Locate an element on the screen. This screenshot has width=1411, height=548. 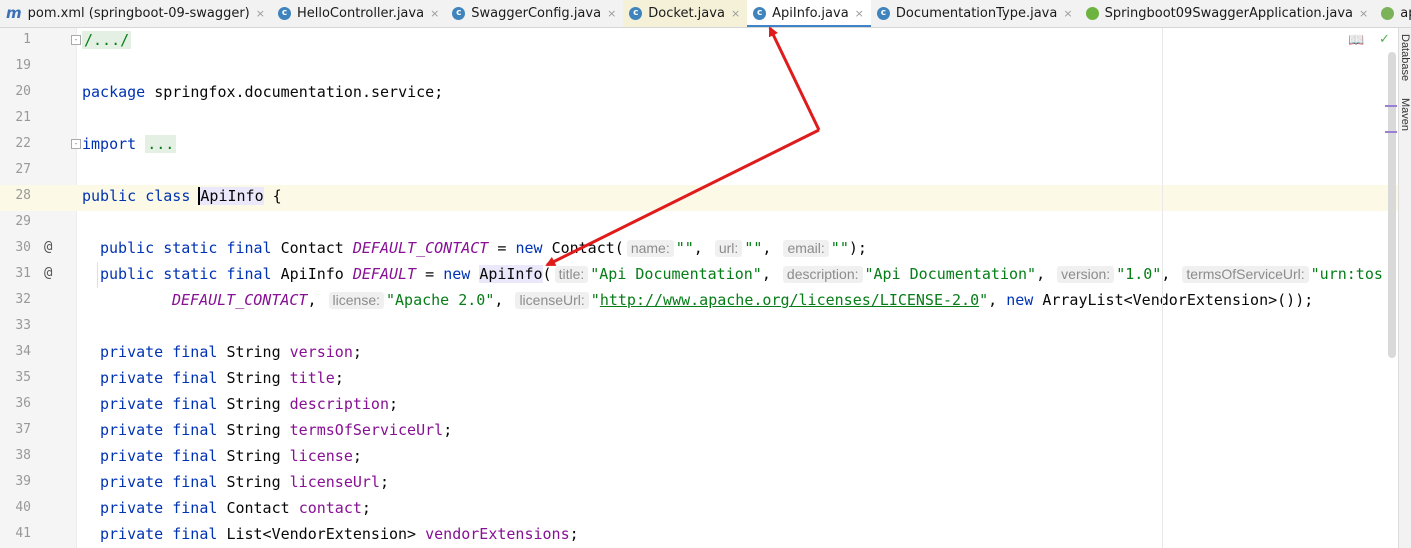
maven-icon: m is located at coordinates (14, 13).